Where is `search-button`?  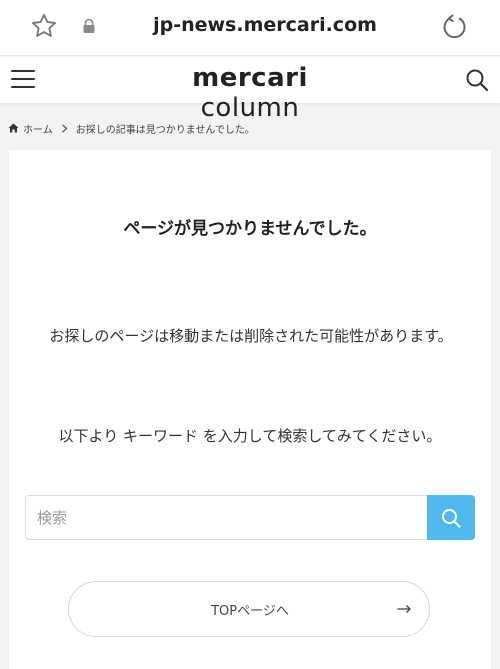
search-button is located at coordinates (451, 517).